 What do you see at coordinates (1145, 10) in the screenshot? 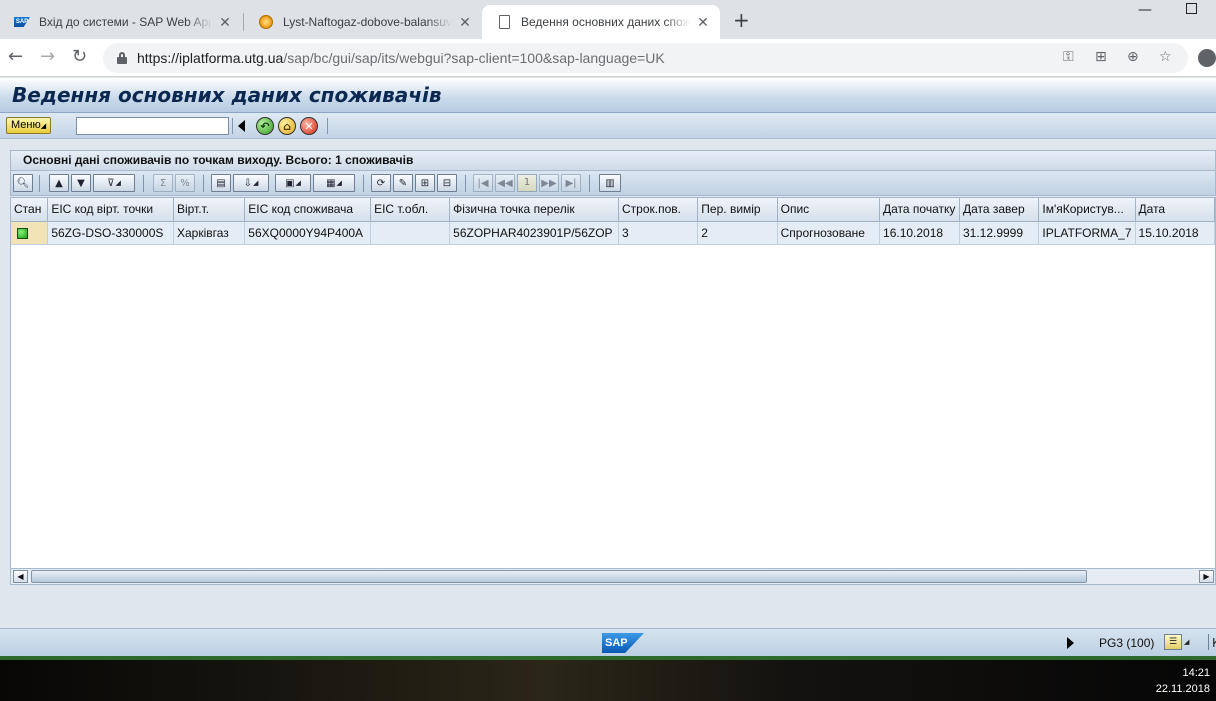
I see `minimize-window-icon: —` at bounding box center [1145, 10].